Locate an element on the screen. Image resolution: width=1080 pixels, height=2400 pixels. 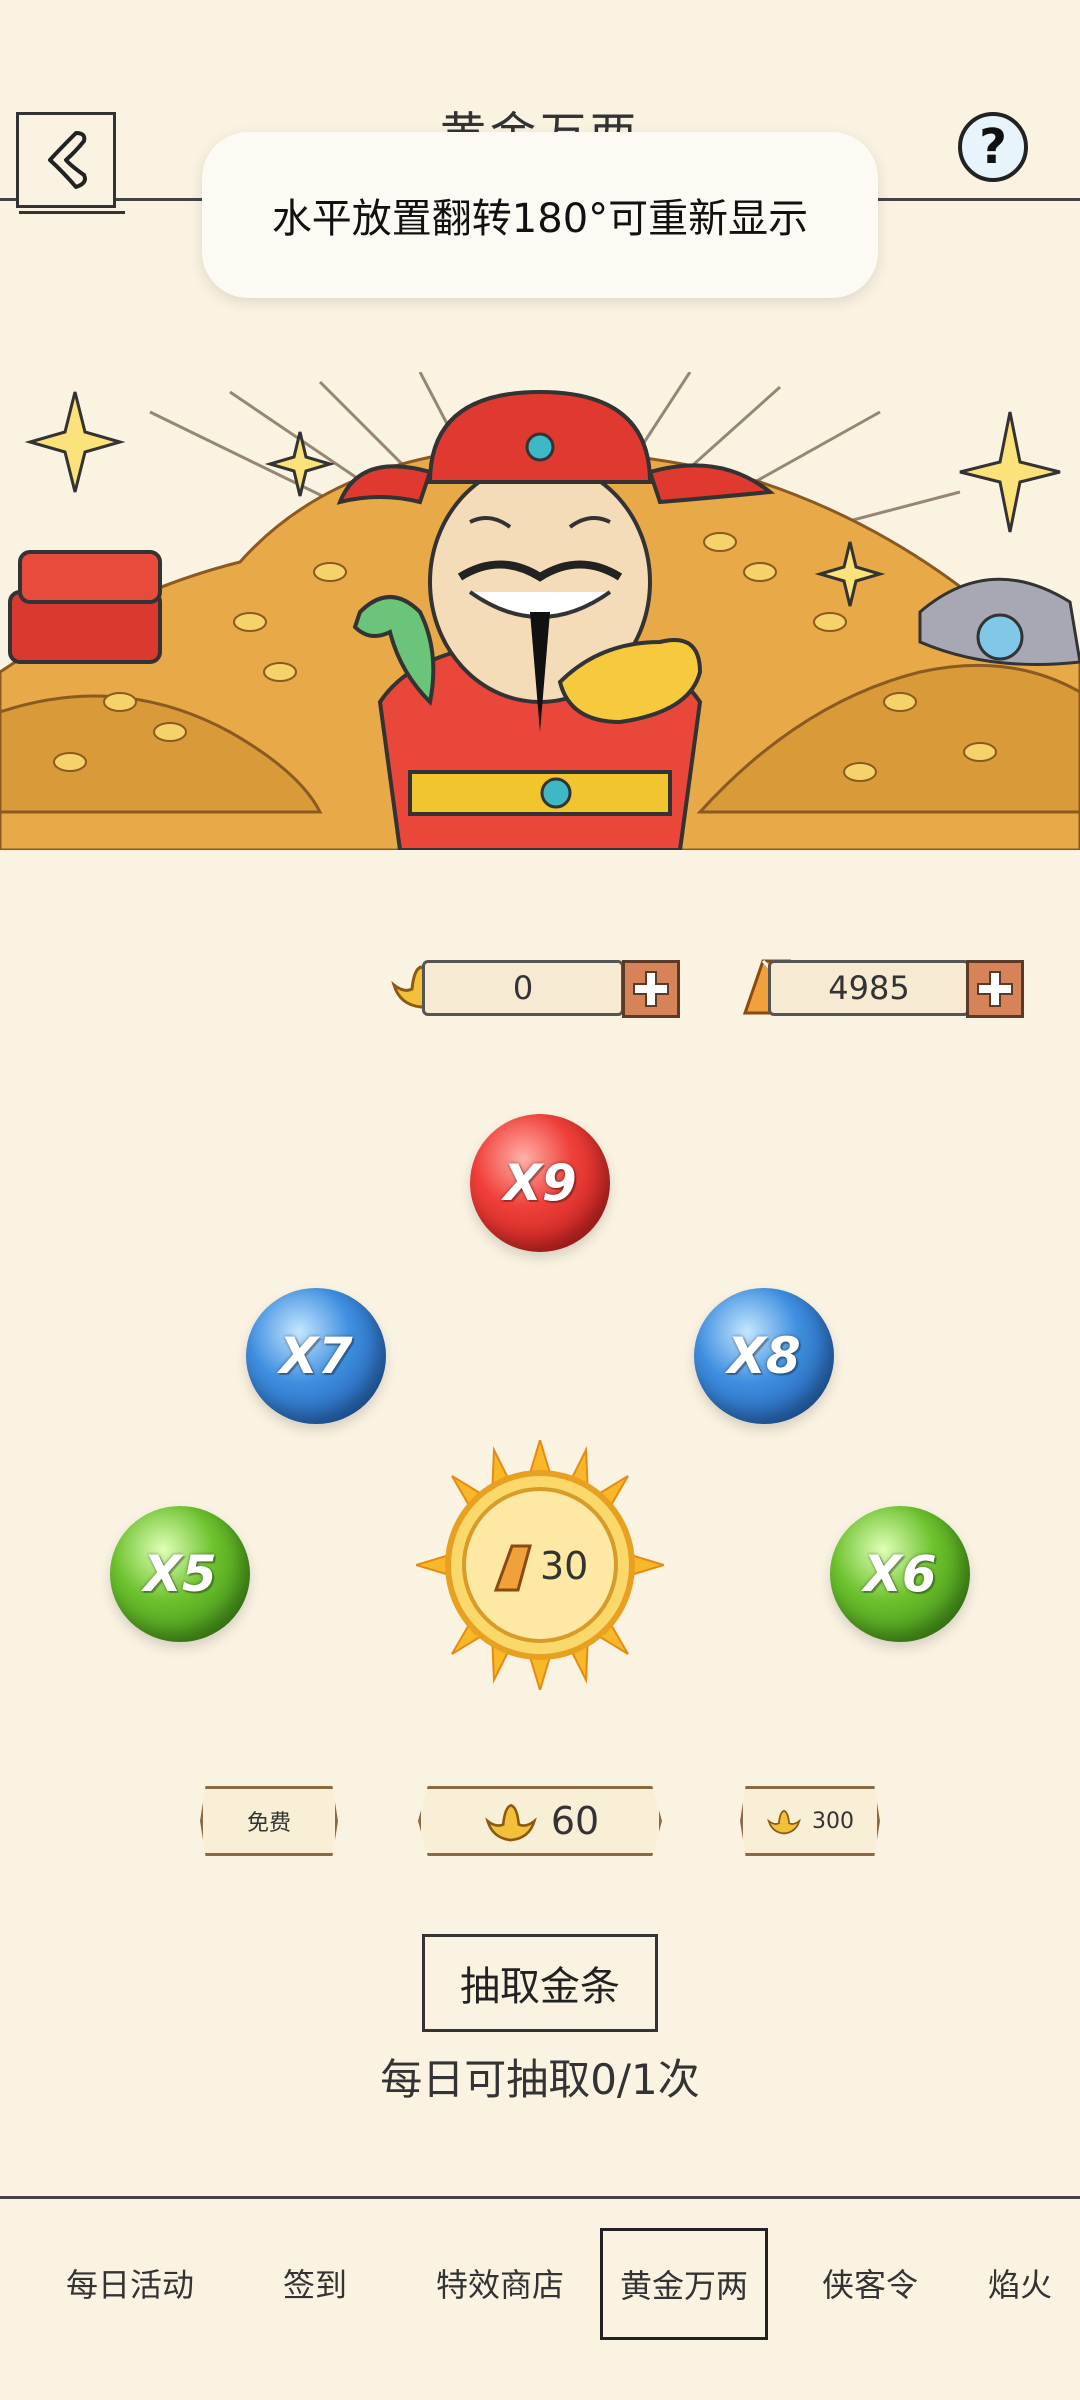
draw-button-label: 抽取金条 is located at coordinates (540, 1987).